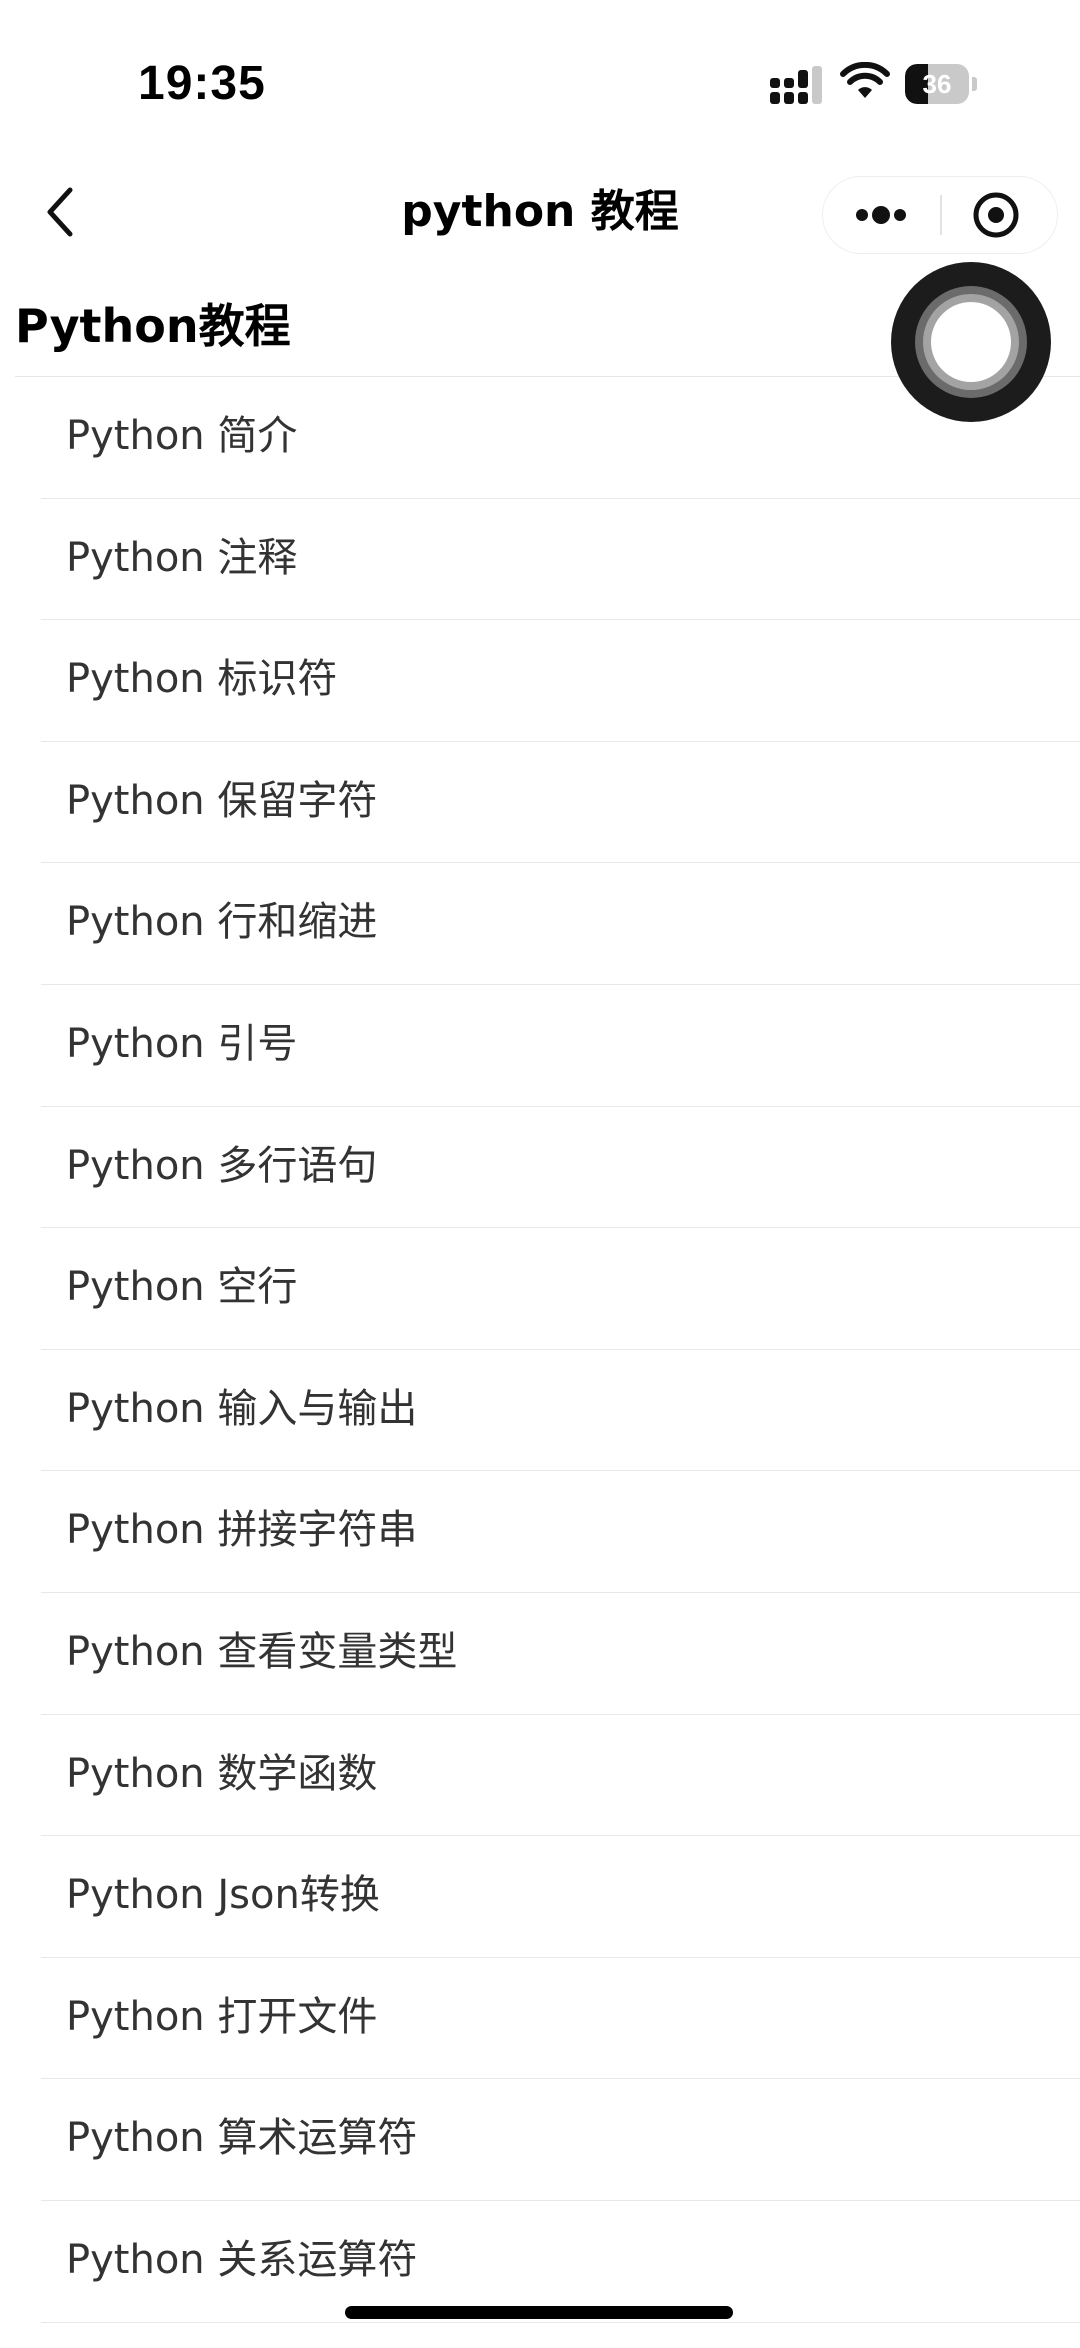 The image size is (1080, 2348). What do you see at coordinates (242, 2138) in the screenshot?
I see `list-item-label: Python 算术运算符` at bounding box center [242, 2138].